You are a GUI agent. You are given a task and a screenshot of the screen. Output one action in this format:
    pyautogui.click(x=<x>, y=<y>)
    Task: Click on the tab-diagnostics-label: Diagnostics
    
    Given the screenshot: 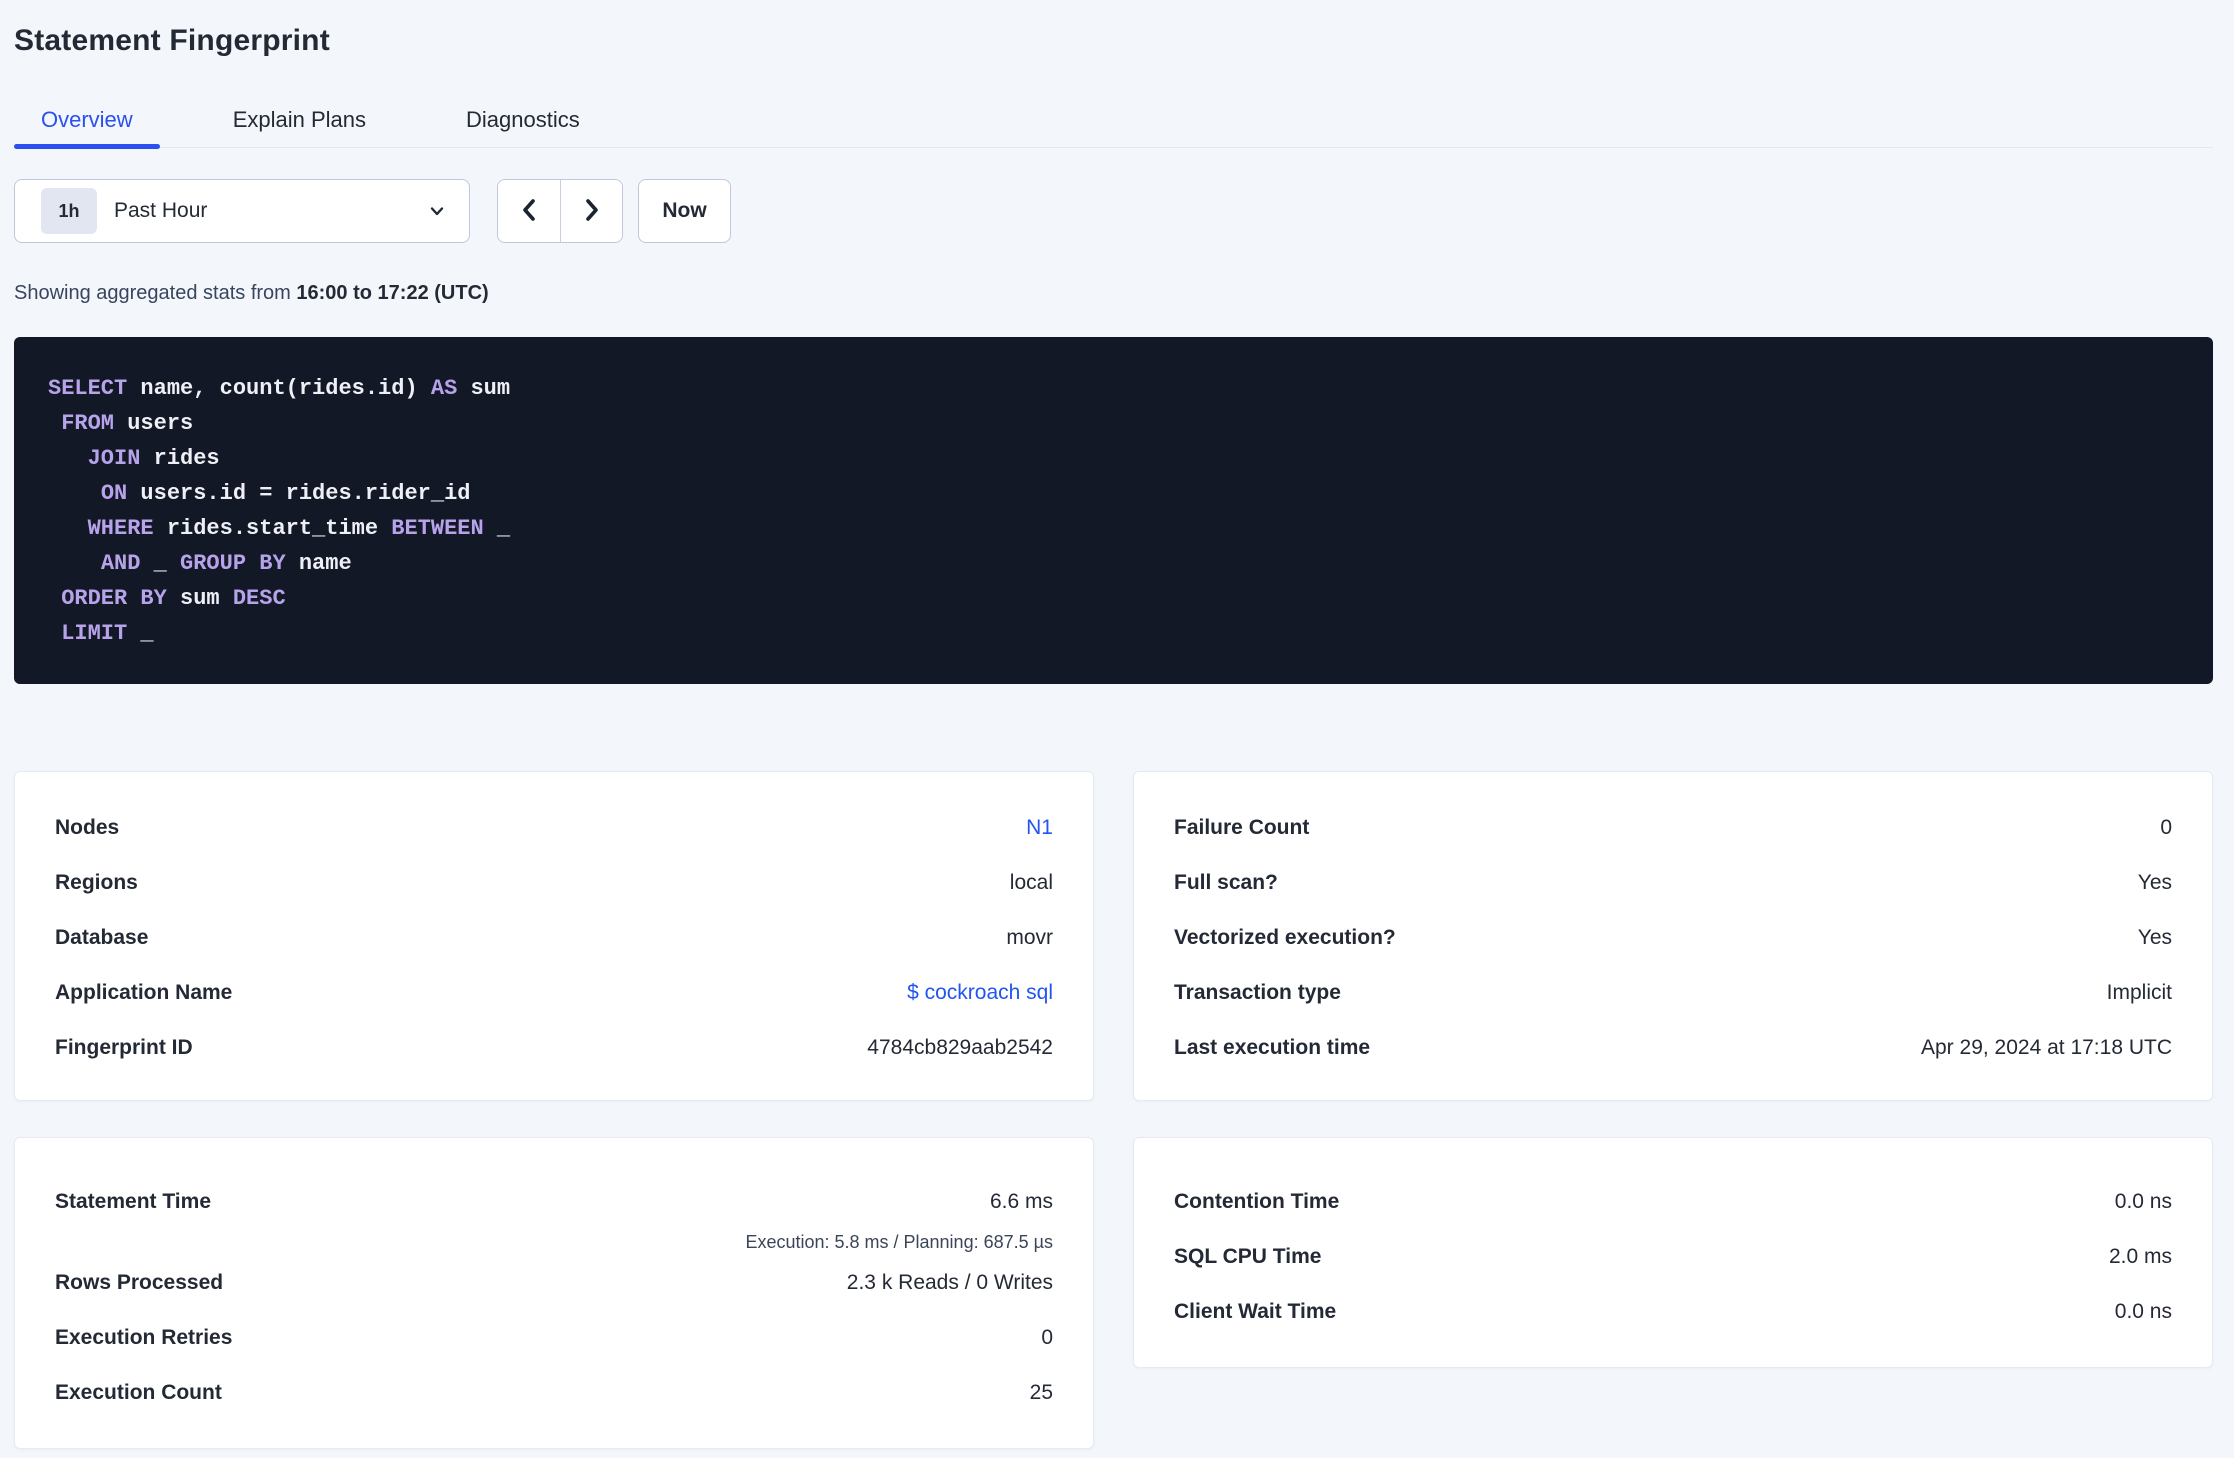 What is the action you would take?
    pyautogui.click(x=523, y=119)
    